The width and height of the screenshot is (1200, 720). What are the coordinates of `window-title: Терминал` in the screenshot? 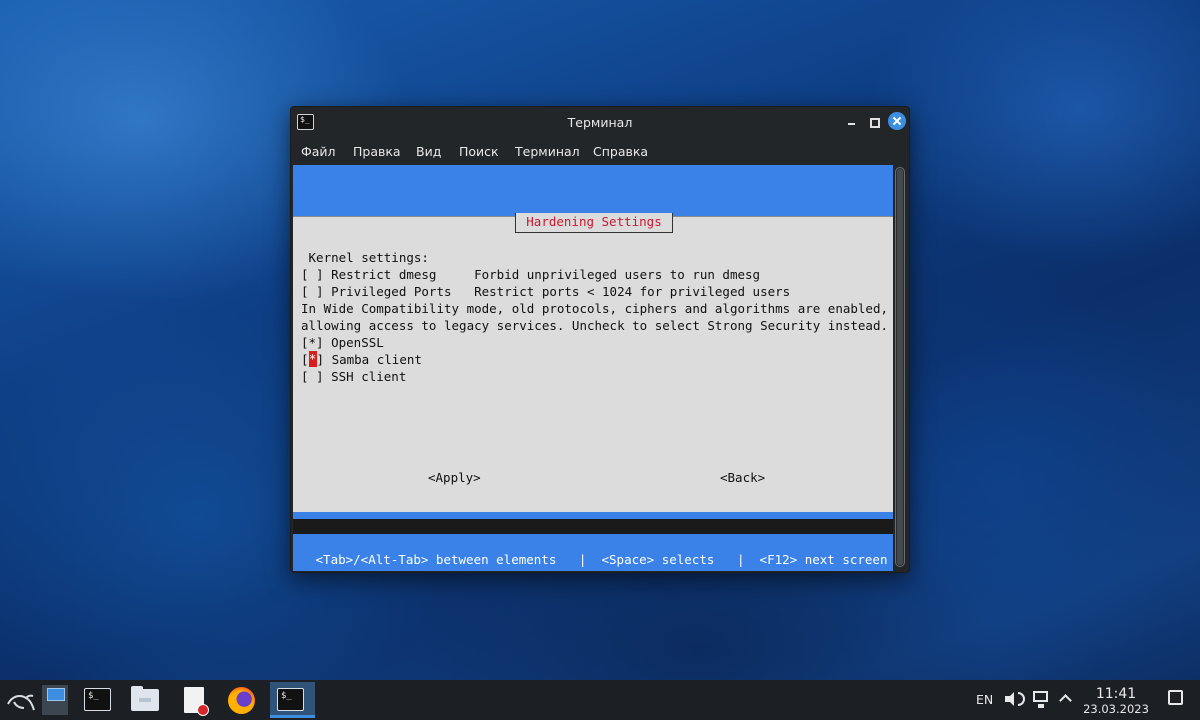 It's located at (600, 122).